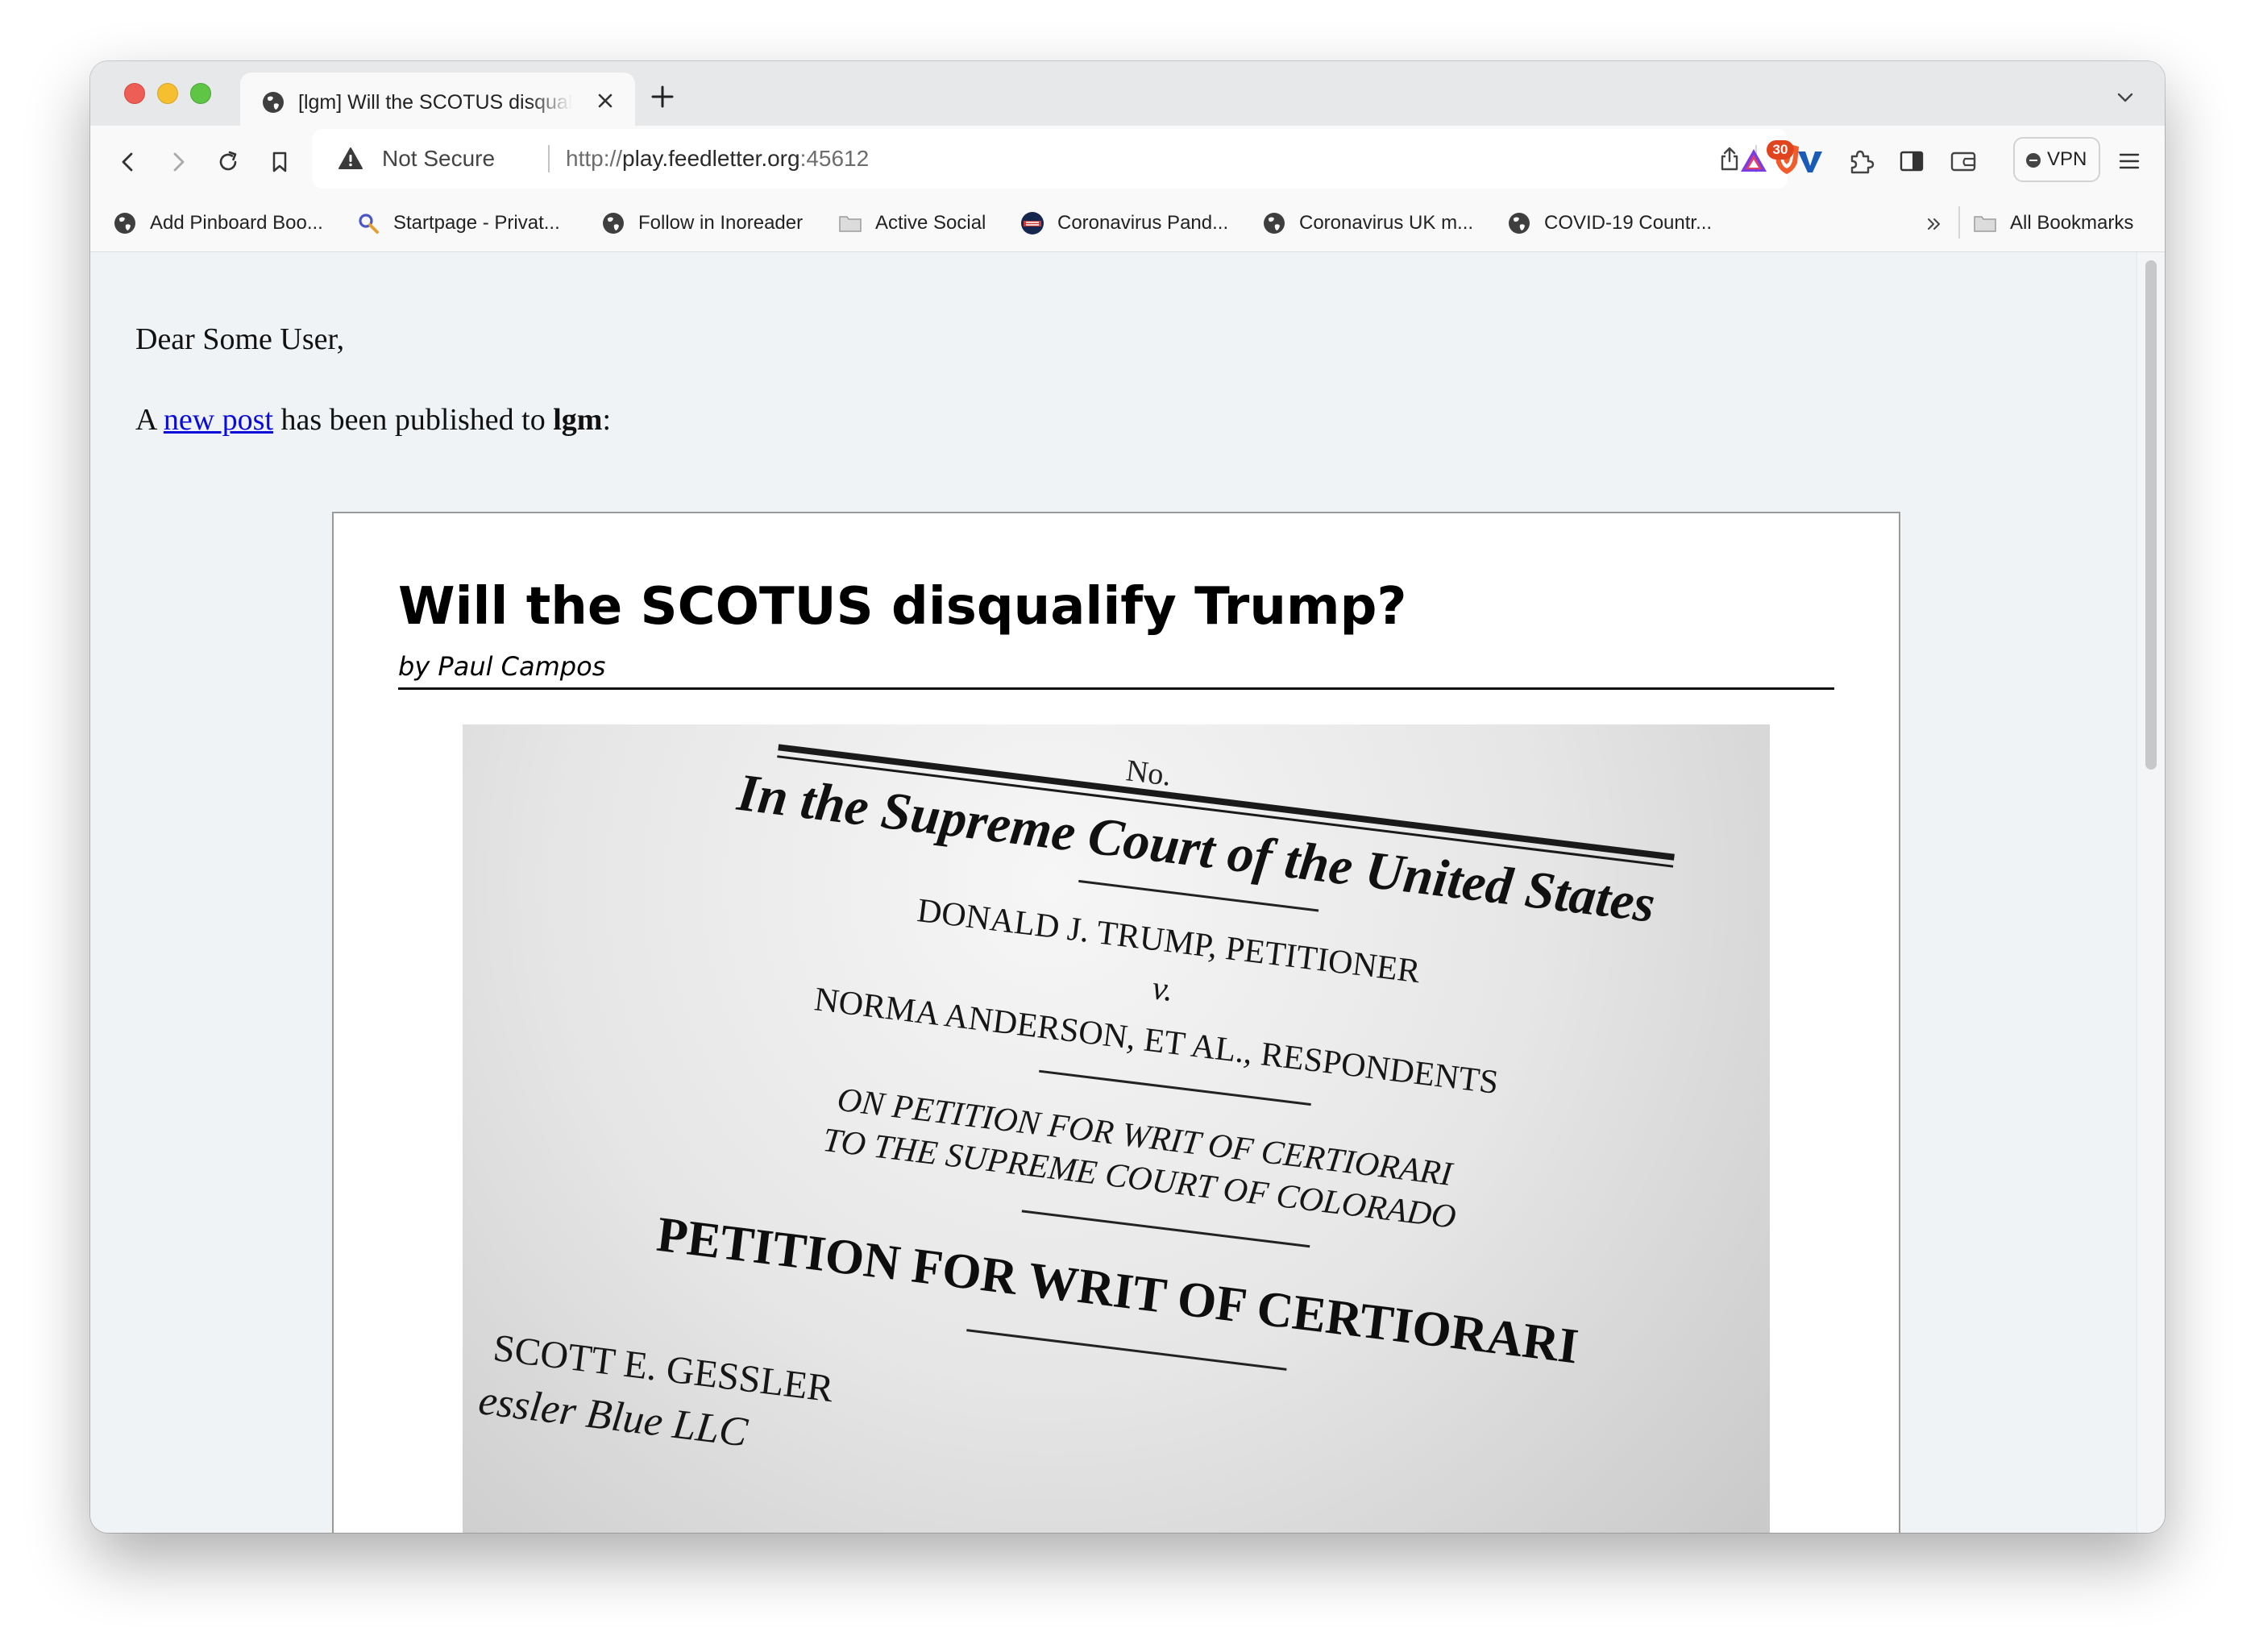 This screenshot has width=2255, height=1652. Describe the element at coordinates (369, 224) in the screenshot. I see `magnifier-icon` at that location.